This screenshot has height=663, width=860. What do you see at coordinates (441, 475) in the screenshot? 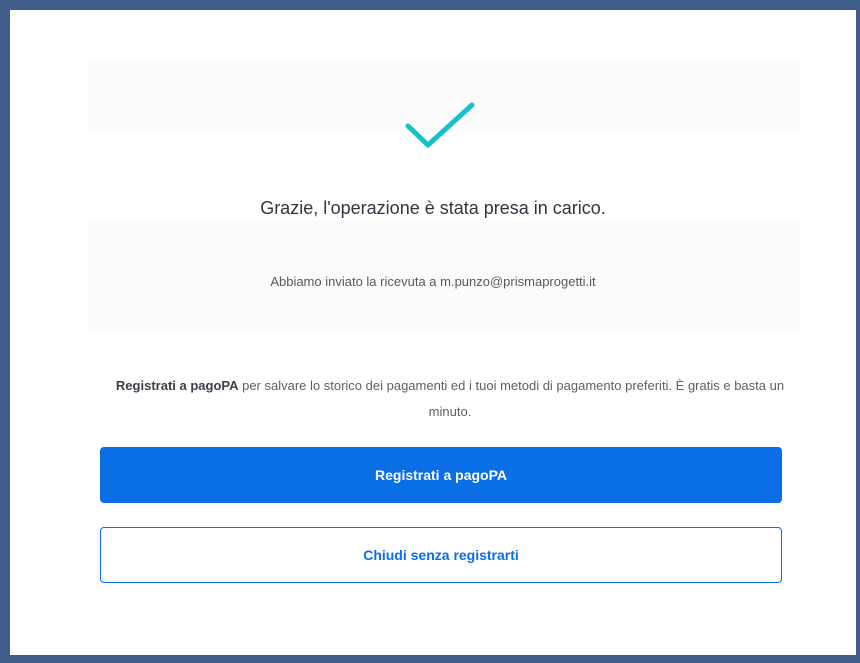
I see `register-button: Registrati a pagoPA` at bounding box center [441, 475].